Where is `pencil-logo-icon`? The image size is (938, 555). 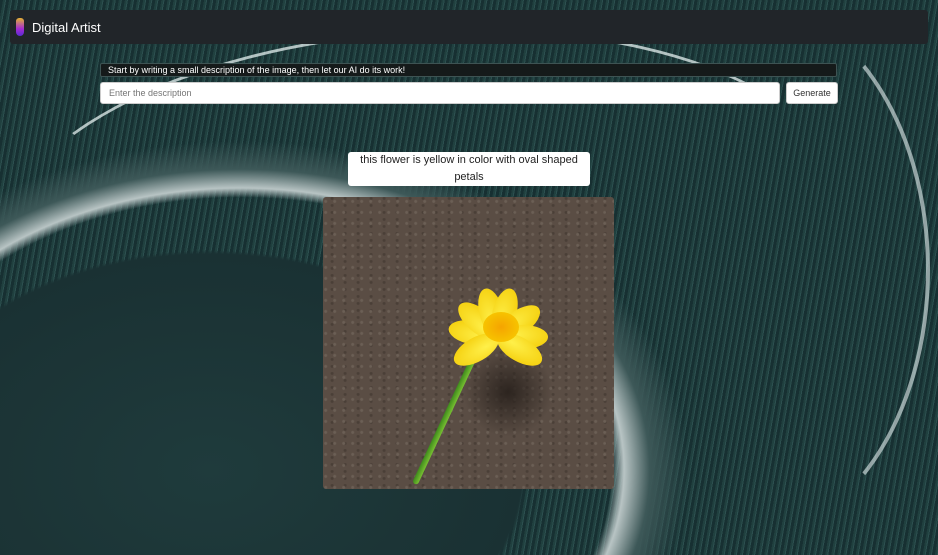 pencil-logo-icon is located at coordinates (20, 27).